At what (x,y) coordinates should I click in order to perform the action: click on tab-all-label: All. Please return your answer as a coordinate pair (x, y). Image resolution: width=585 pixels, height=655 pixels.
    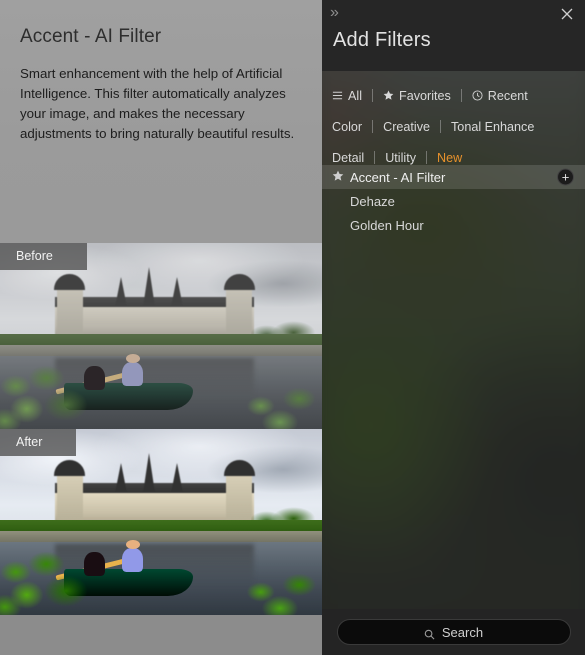
    Looking at the image, I should click on (355, 95).